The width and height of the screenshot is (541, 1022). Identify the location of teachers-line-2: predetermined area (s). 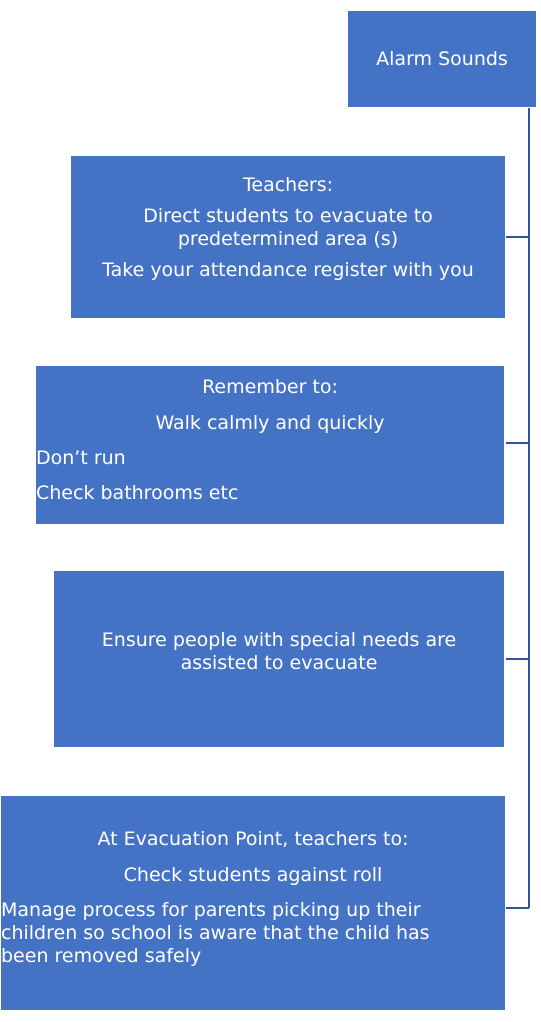
(288, 239).